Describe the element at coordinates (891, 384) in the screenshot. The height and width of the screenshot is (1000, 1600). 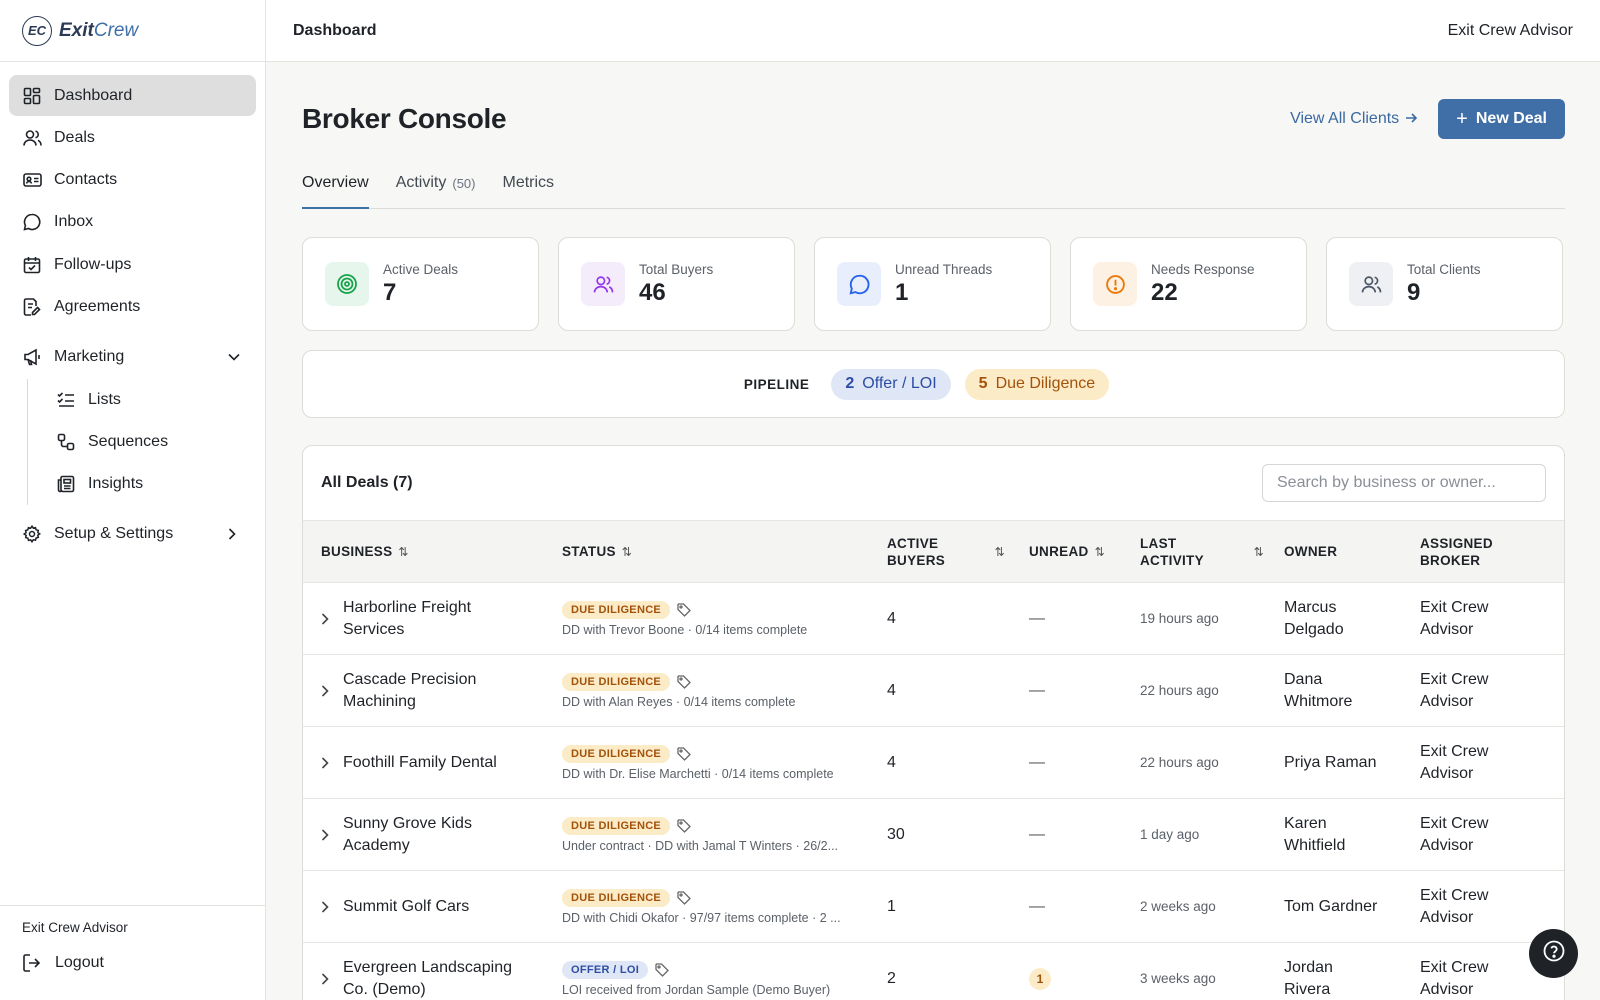
I see `pipeline-stage-offer-loi: 2 Offer / LOI` at that location.